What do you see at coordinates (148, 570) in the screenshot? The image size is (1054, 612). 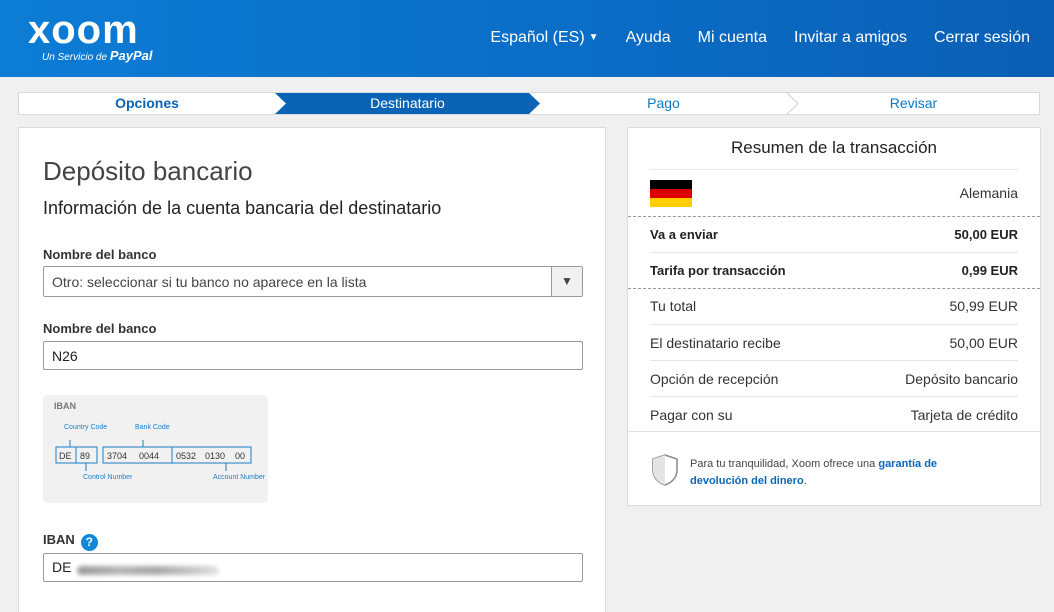 I see `redacted-iban-digits` at bounding box center [148, 570].